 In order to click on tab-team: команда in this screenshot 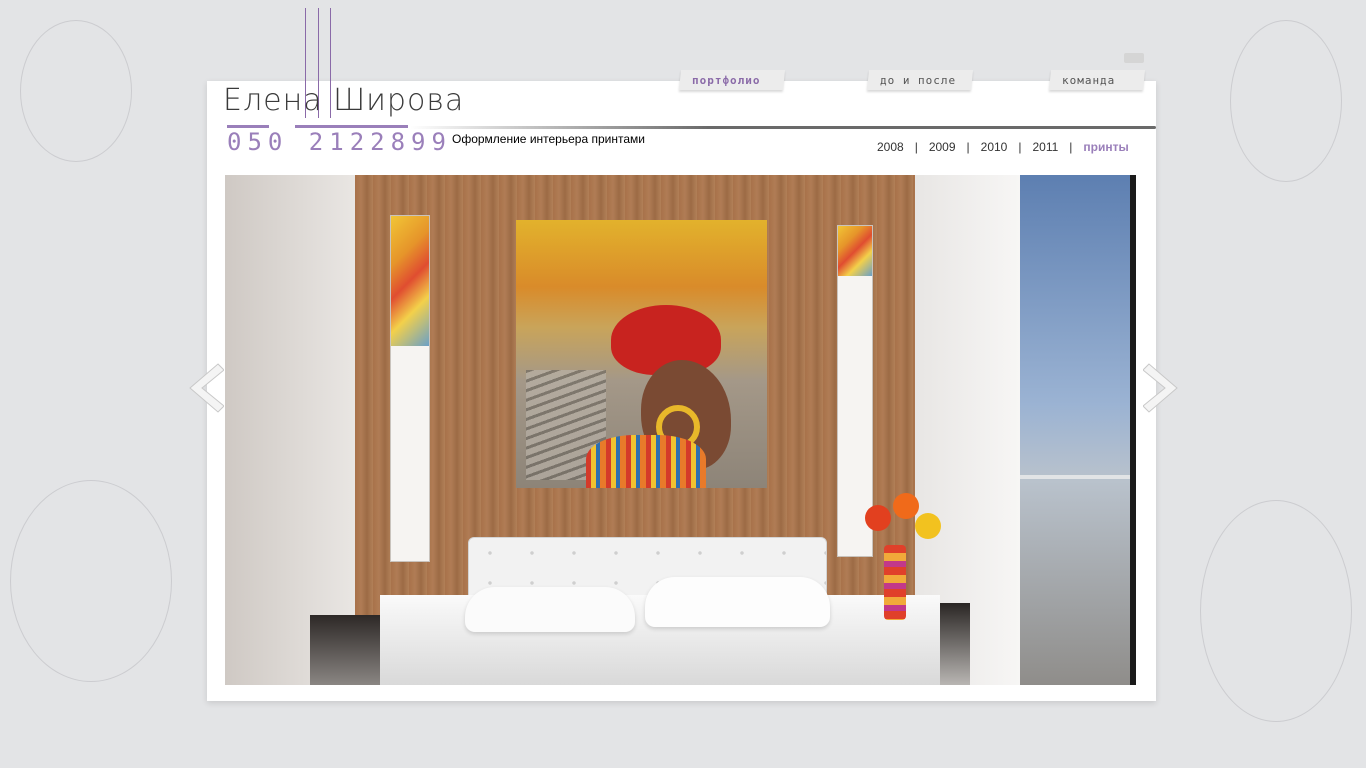, I will do `click(1097, 80)`.